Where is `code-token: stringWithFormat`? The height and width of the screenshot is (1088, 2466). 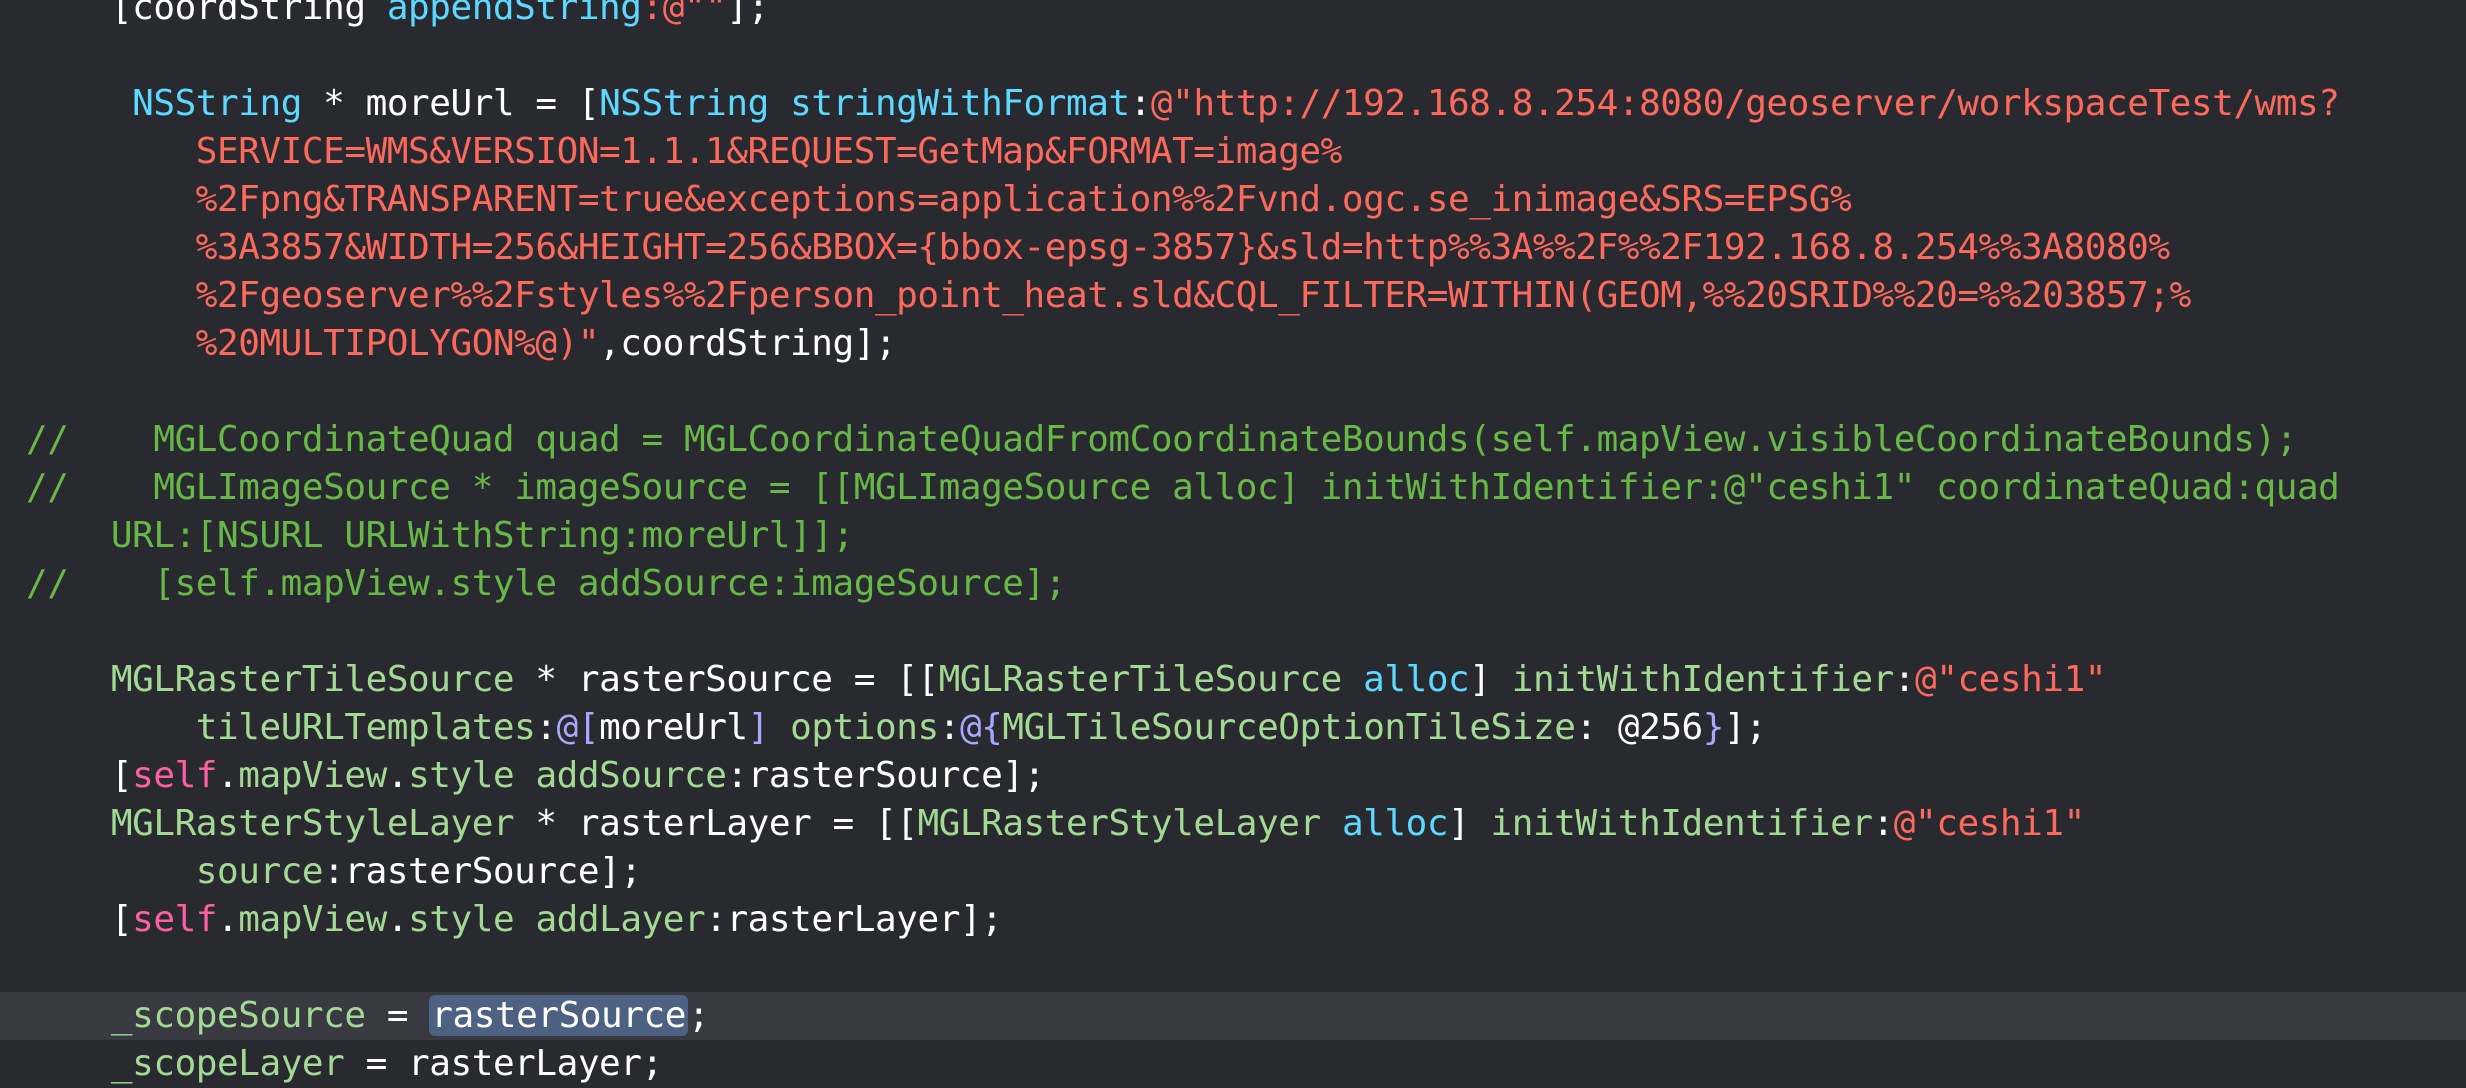
code-token: stringWithFormat is located at coordinates (960, 103).